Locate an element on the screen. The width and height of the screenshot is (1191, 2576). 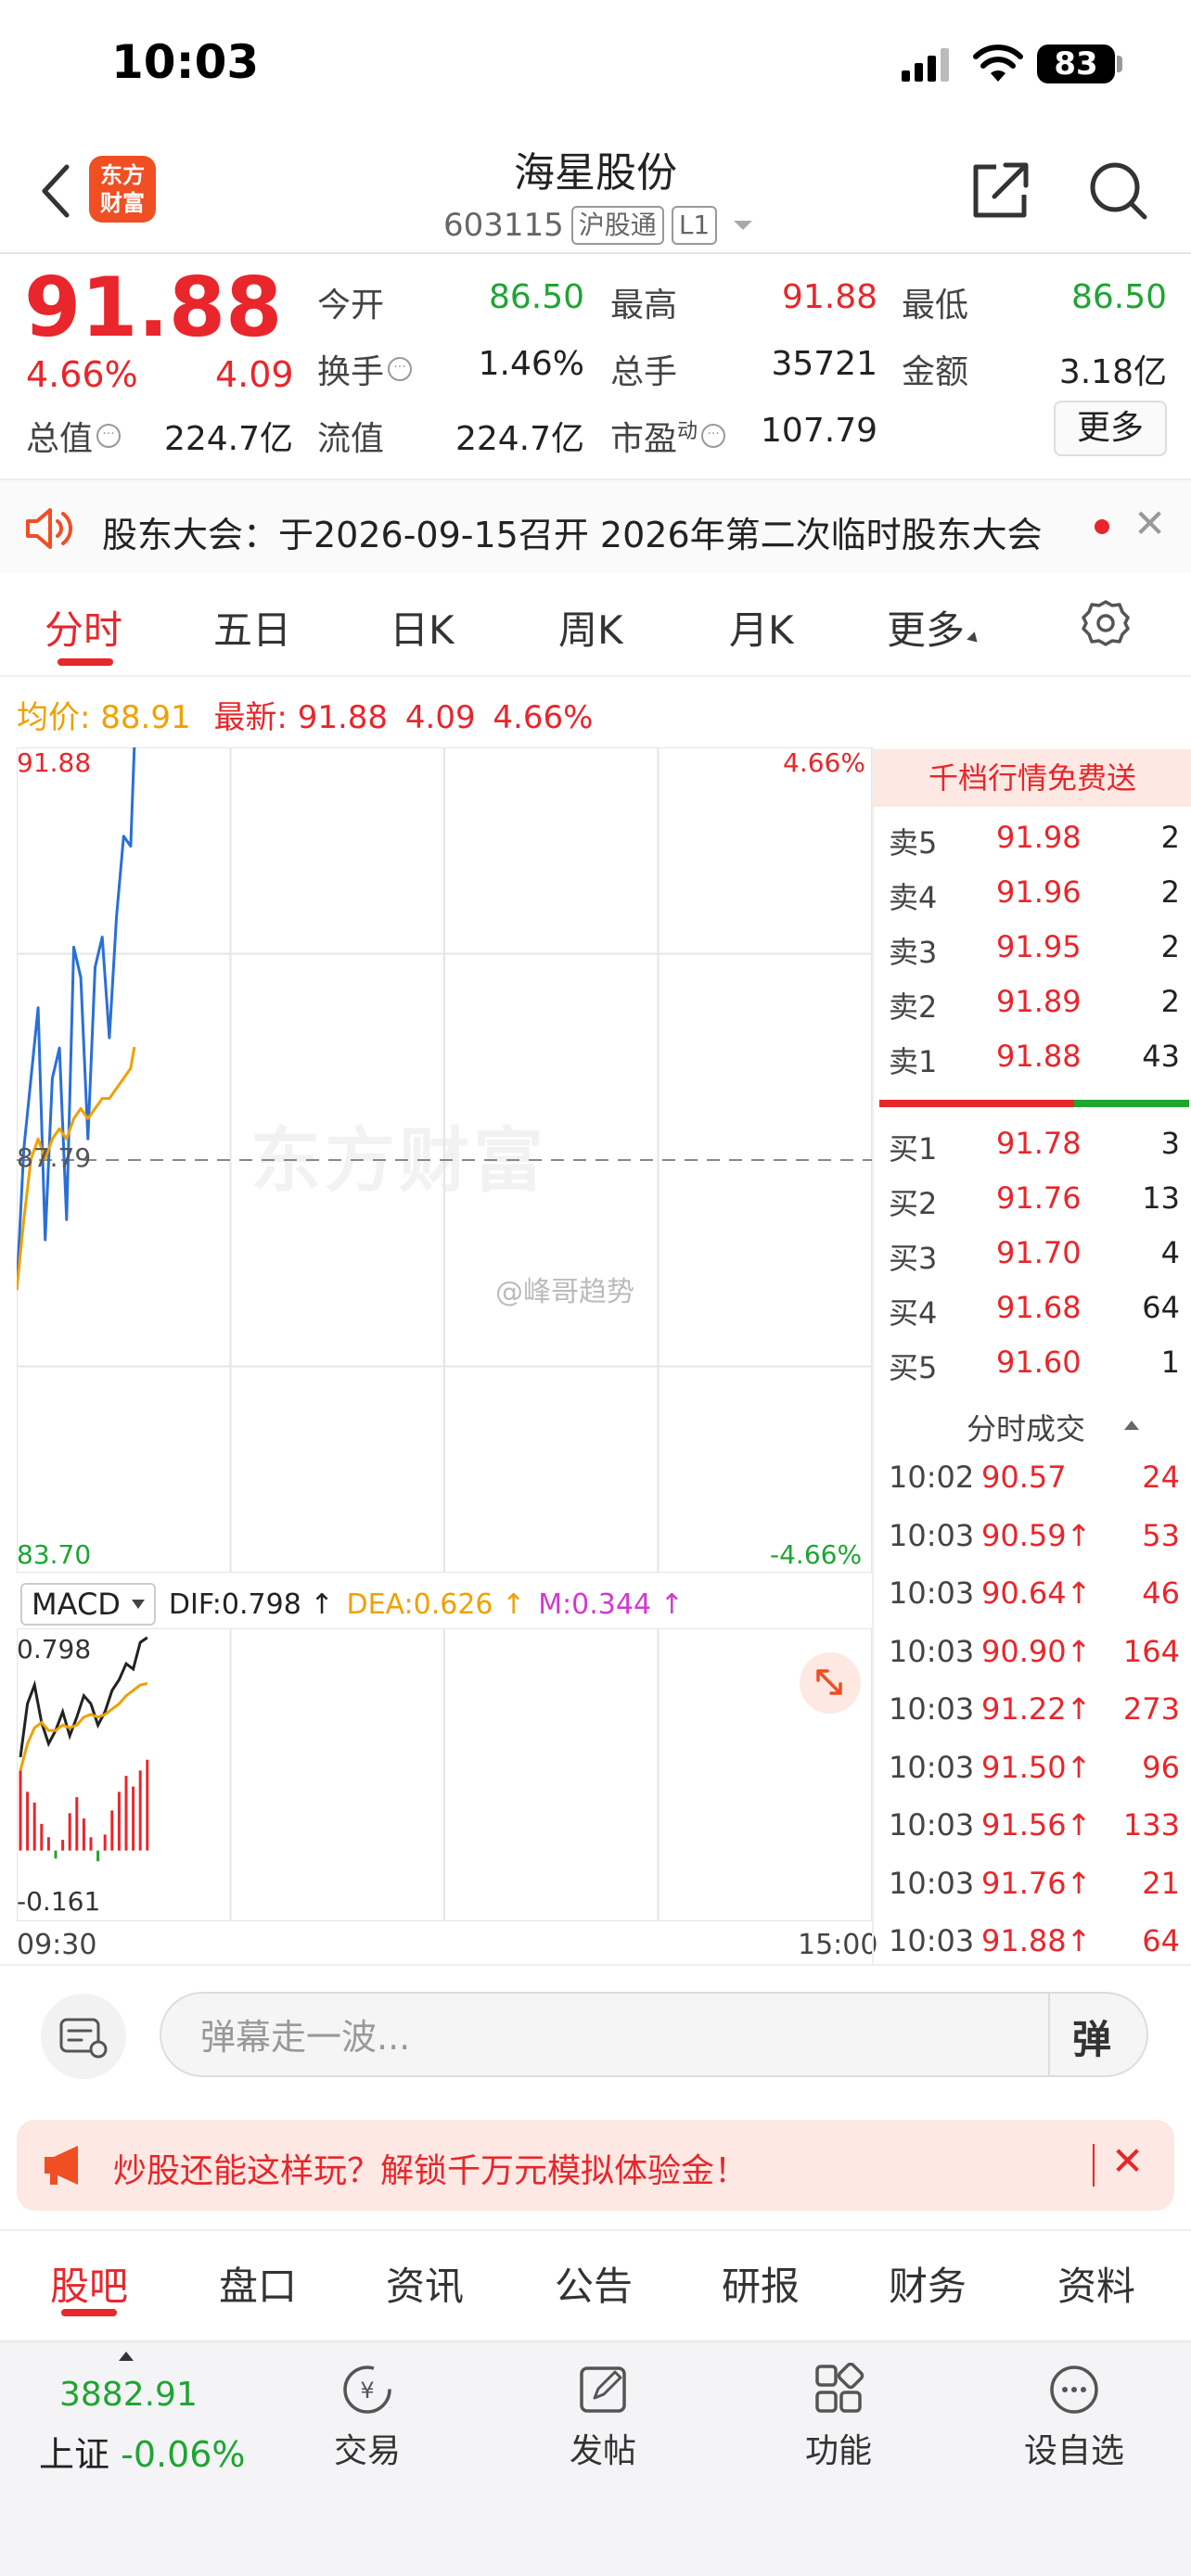
index-ticker: 上证 -0.06% is located at coordinates (142, 2451).